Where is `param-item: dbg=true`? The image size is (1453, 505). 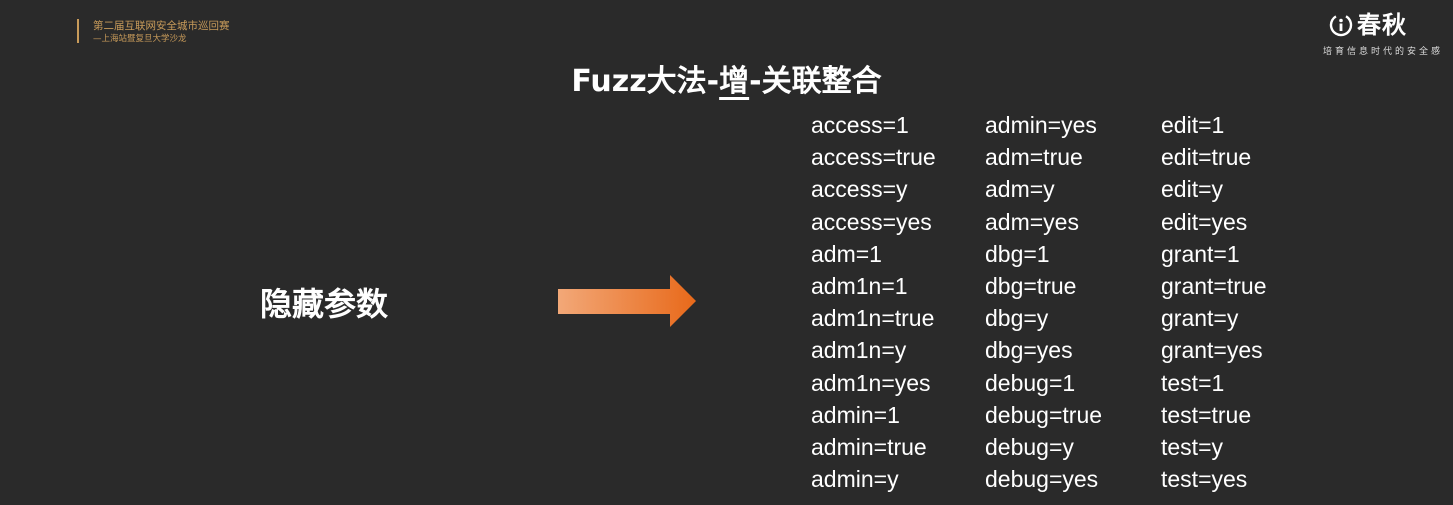
param-item: dbg=true is located at coordinates (1031, 286).